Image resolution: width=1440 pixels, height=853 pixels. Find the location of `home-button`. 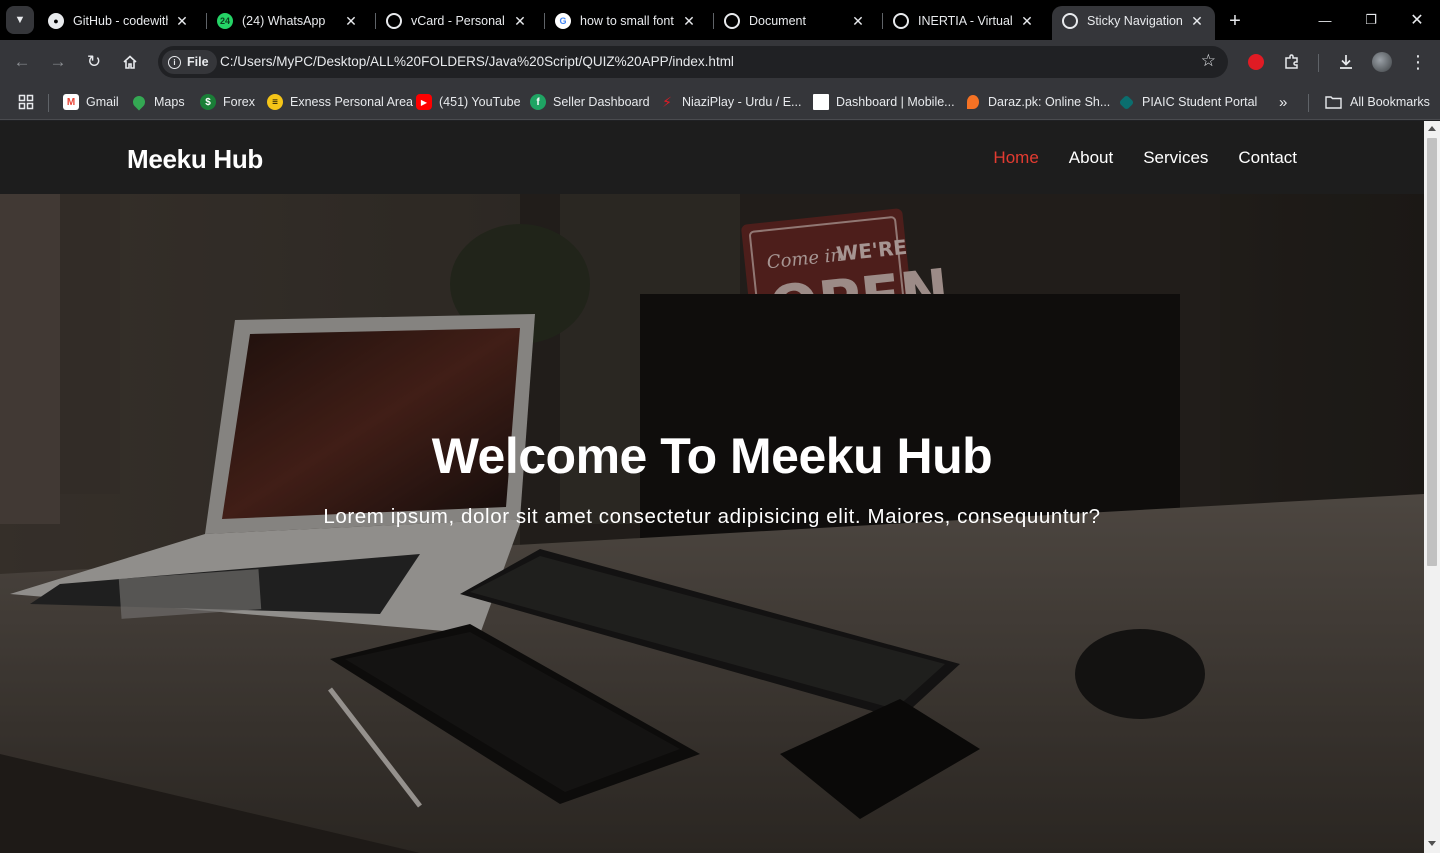

home-button is located at coordinates (130, 62).